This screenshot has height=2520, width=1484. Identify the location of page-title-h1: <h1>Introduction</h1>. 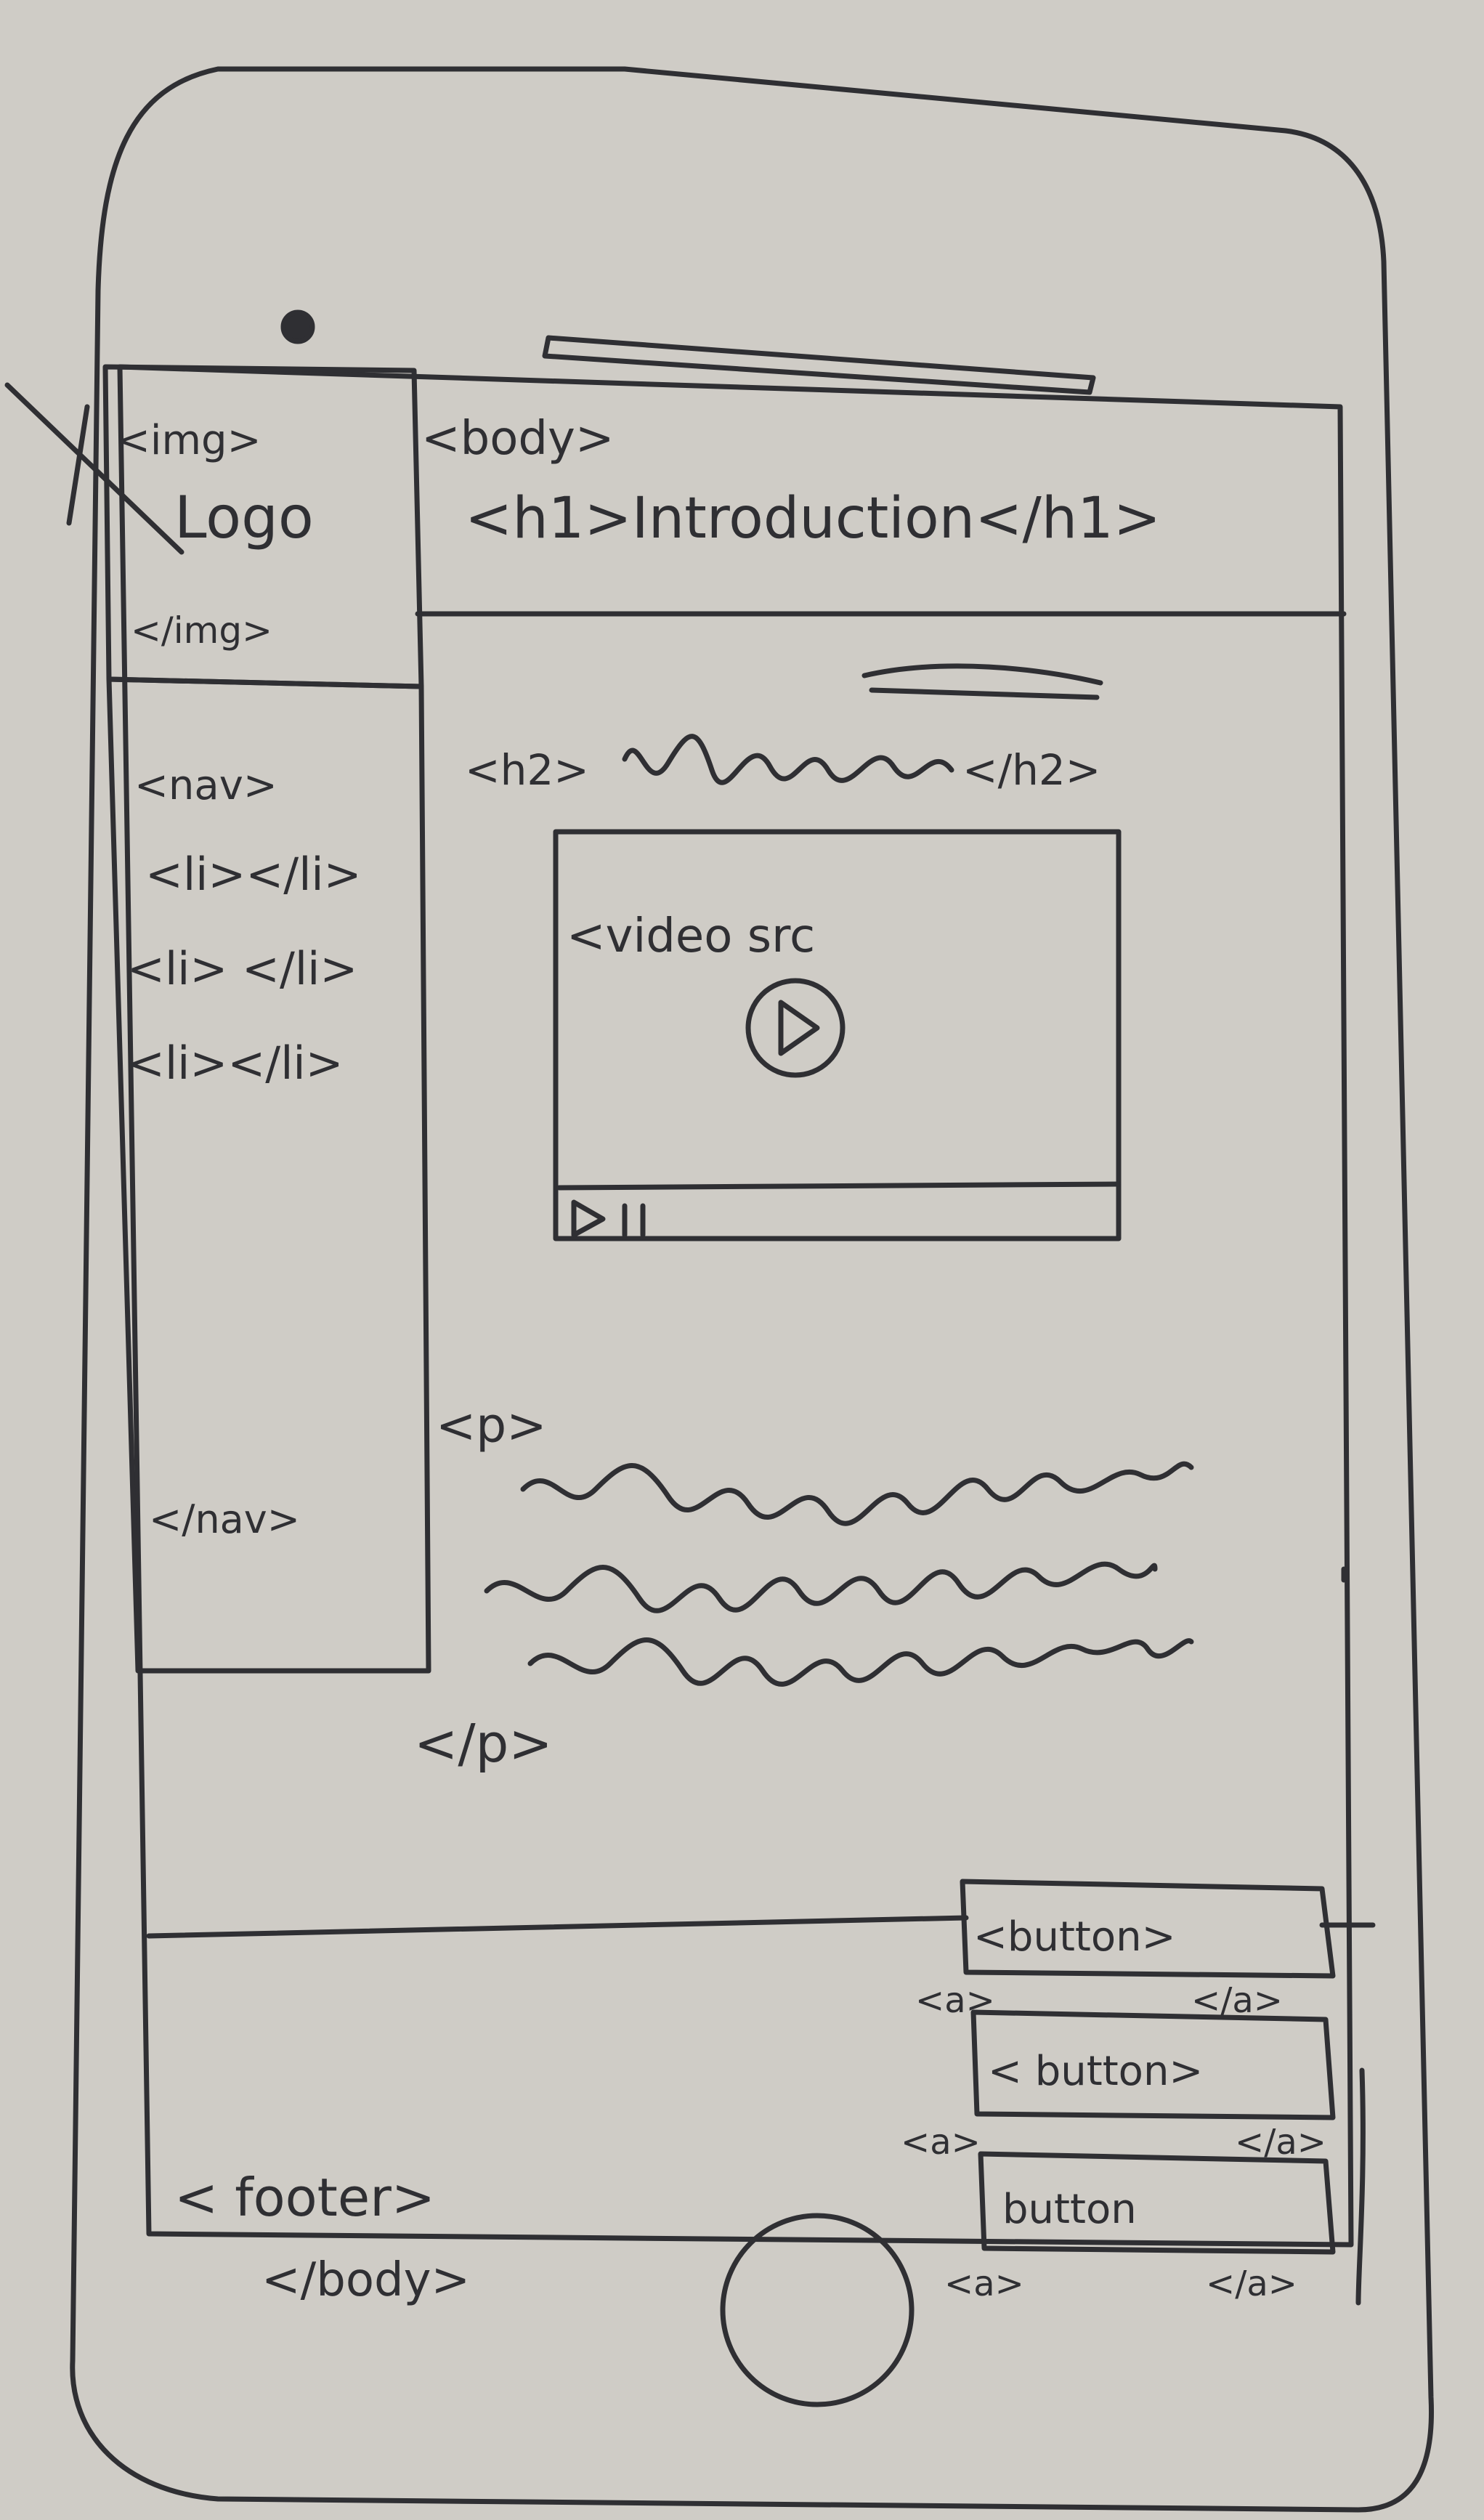
(813, 518).